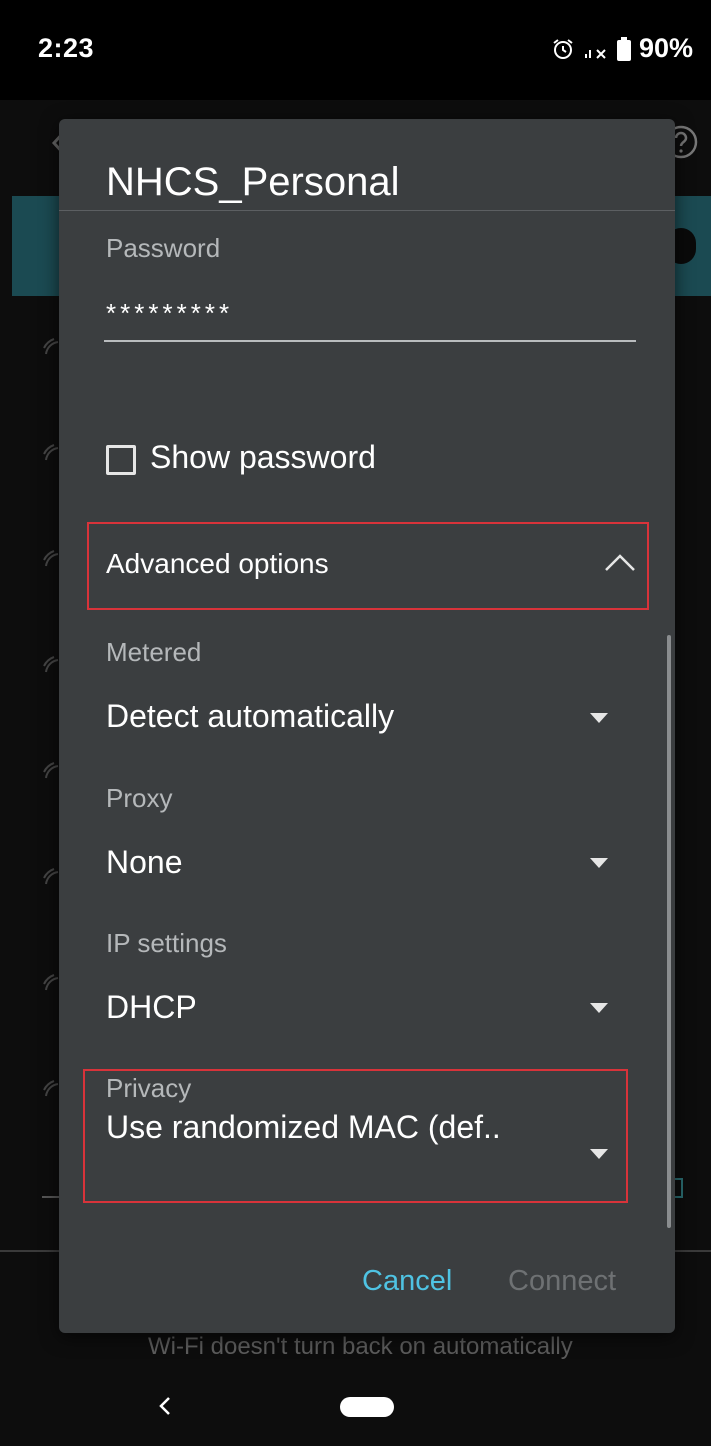 This screenshot has height=1446, width=711. I want to click on status-bar: 2:23 90%, so click(355, 50).